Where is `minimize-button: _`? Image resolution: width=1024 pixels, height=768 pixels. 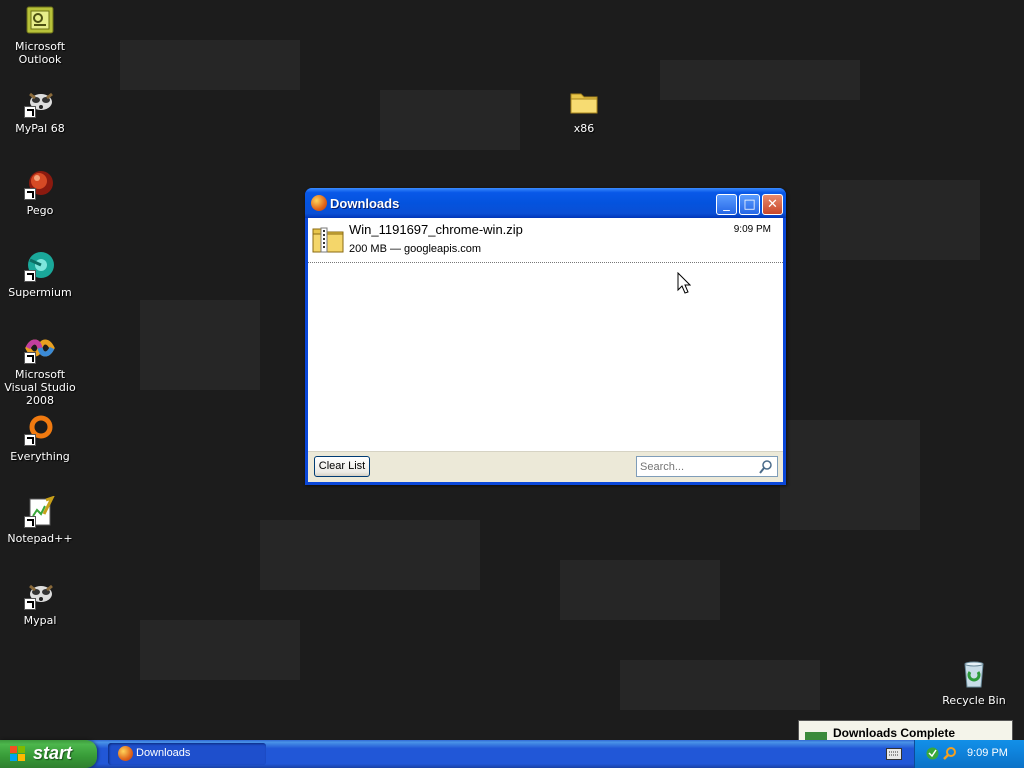
minimize-button: _ is located at coordinates (726, 204).